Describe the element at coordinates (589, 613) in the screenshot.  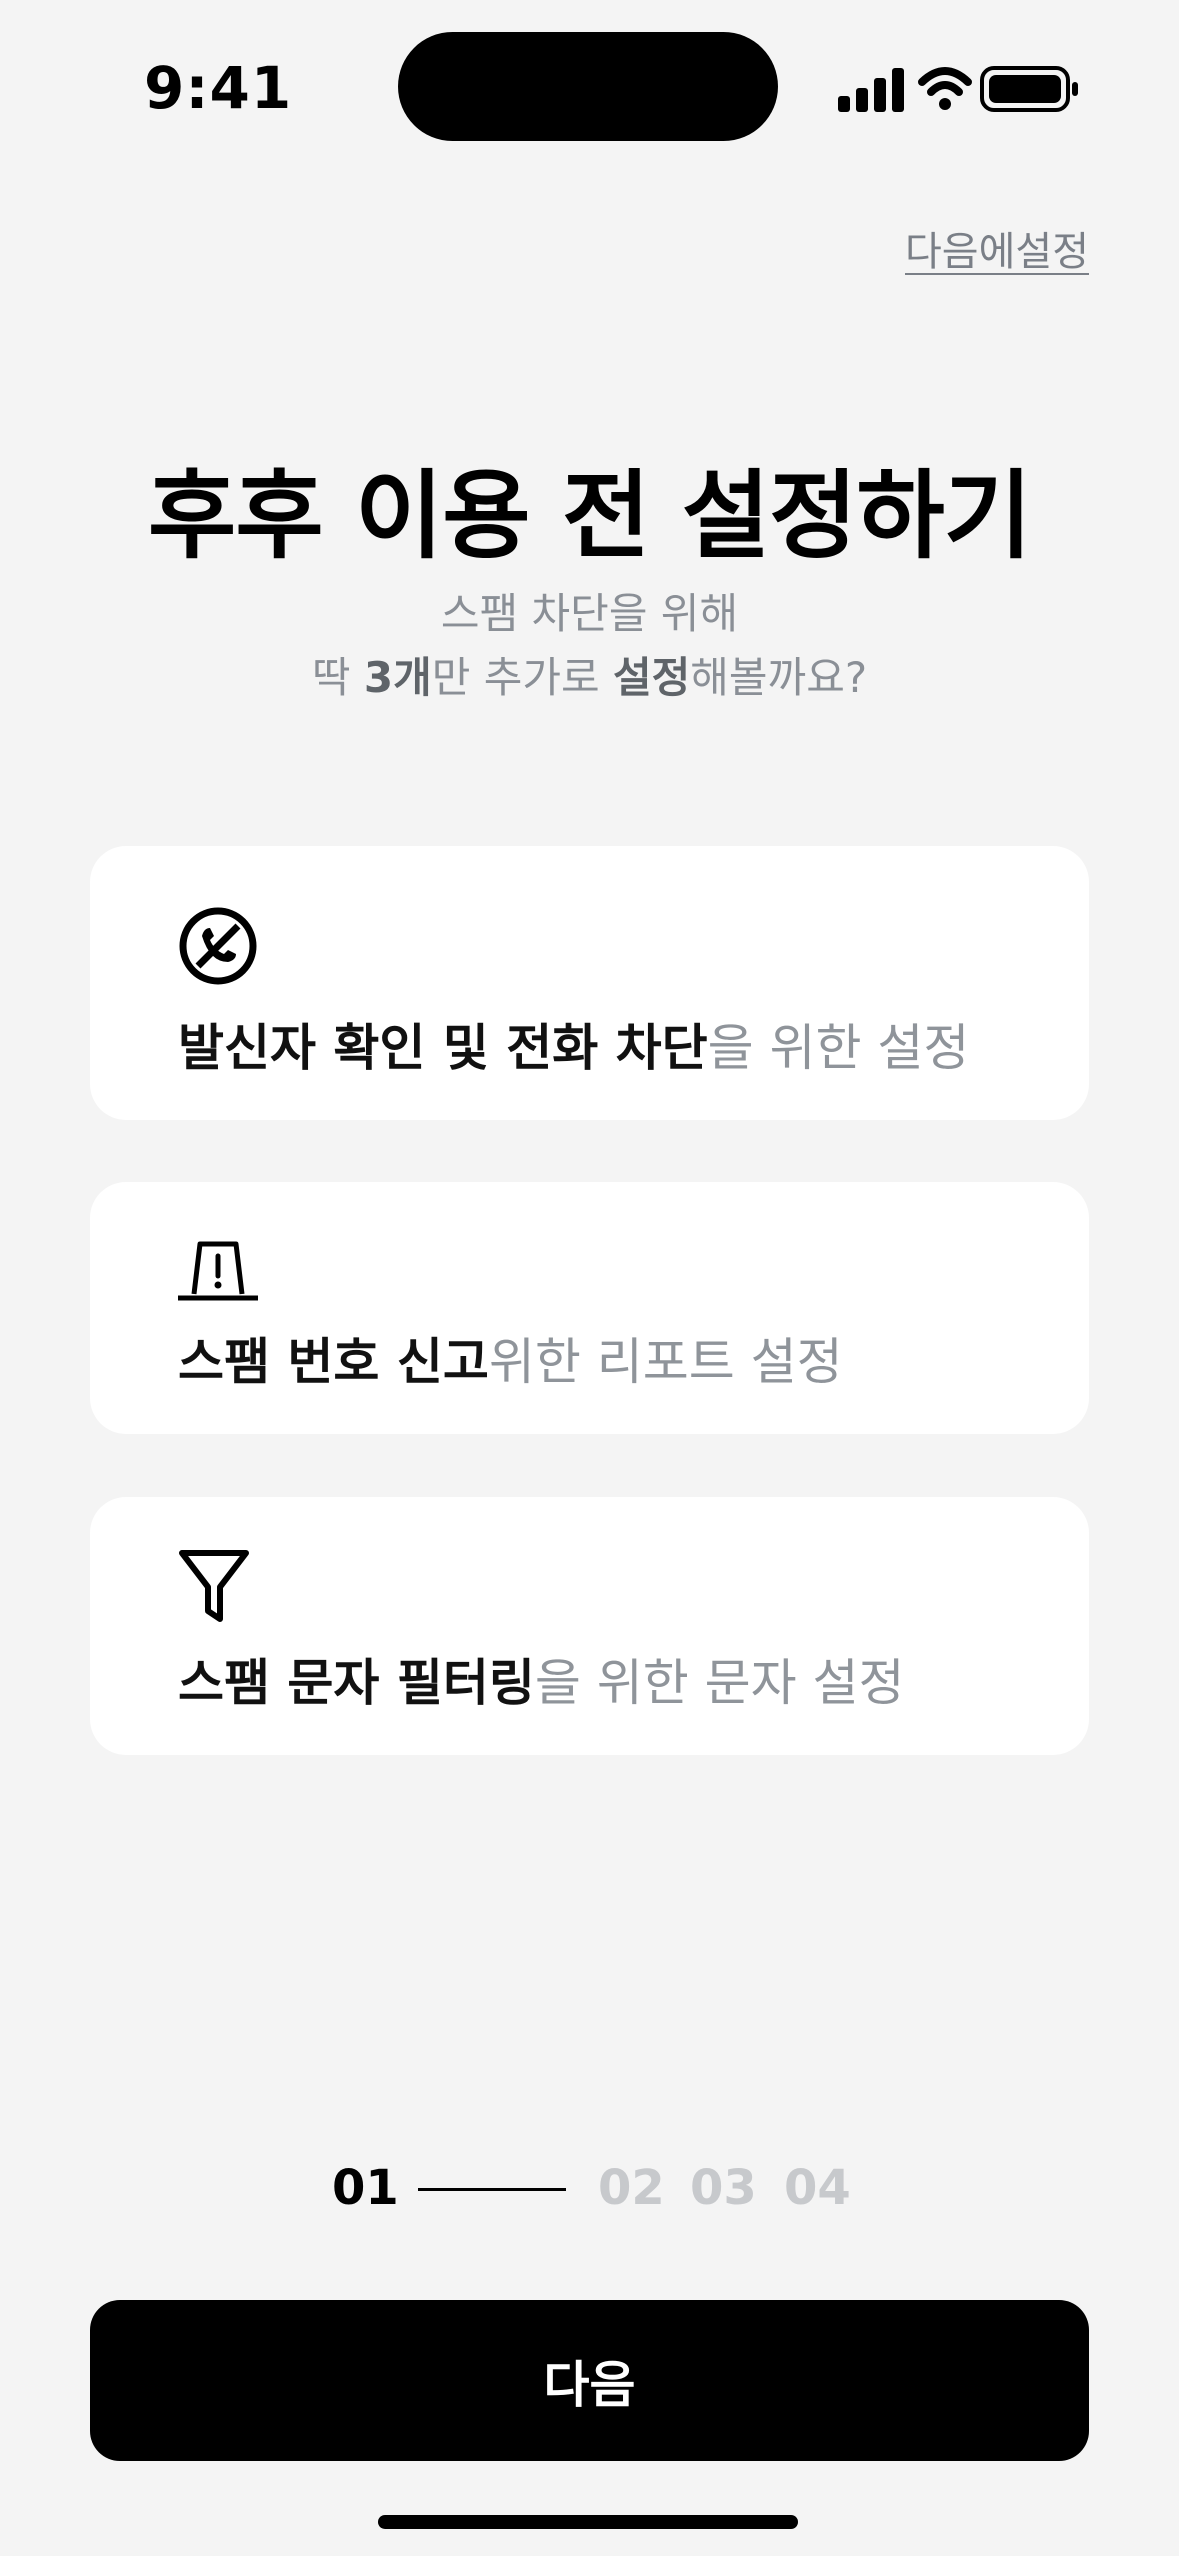
I see `subtitle-line-1: 스팸 차단을 위해` at that location.